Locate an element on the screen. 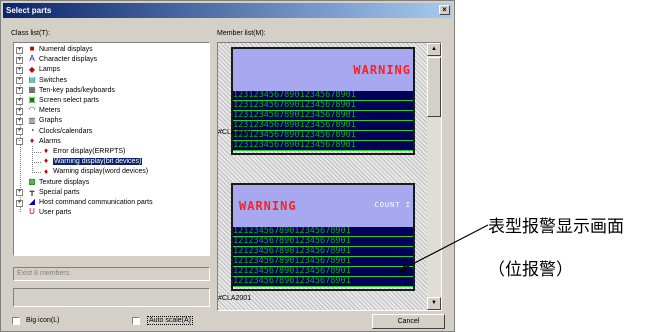 The width and height of the screenshot is (671, 332). annotation-arrow-head is located at coordinates (402, 269).